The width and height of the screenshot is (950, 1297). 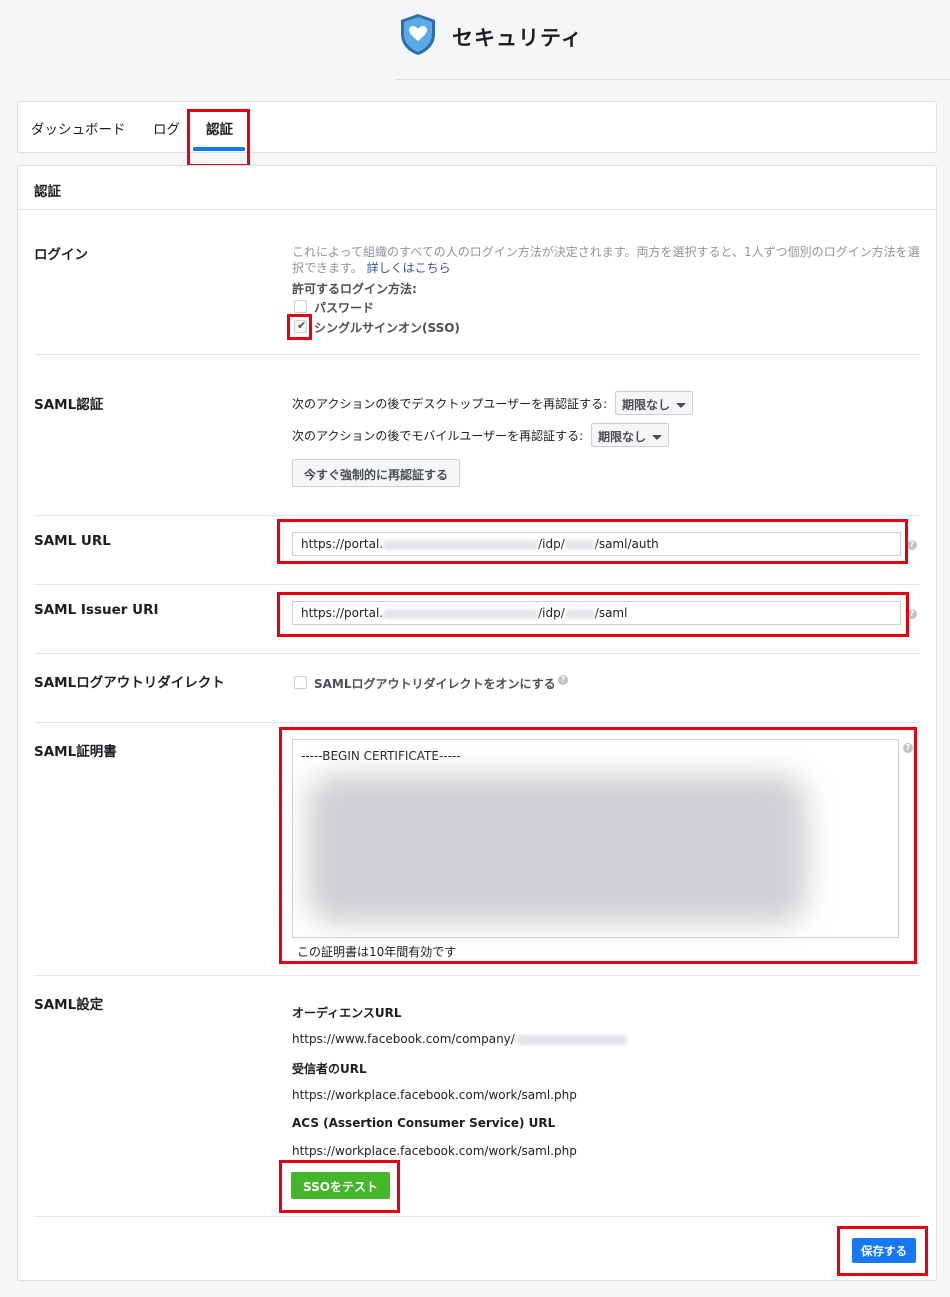 What do you see at coordinates (61, 255) in the screenshot?
I see `login-label: ログイン` at bounding box center [61, 255].